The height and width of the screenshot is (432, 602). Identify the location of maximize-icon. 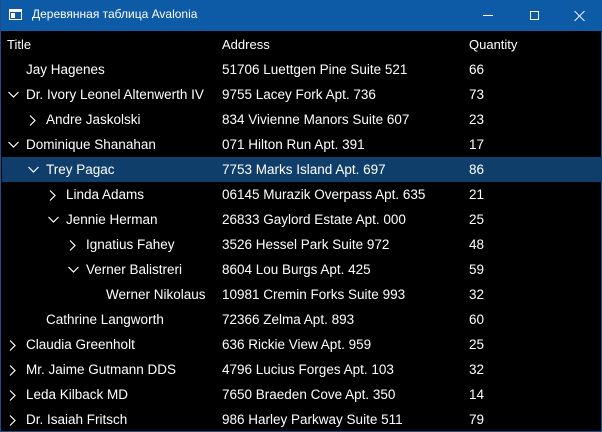
(534, 15).